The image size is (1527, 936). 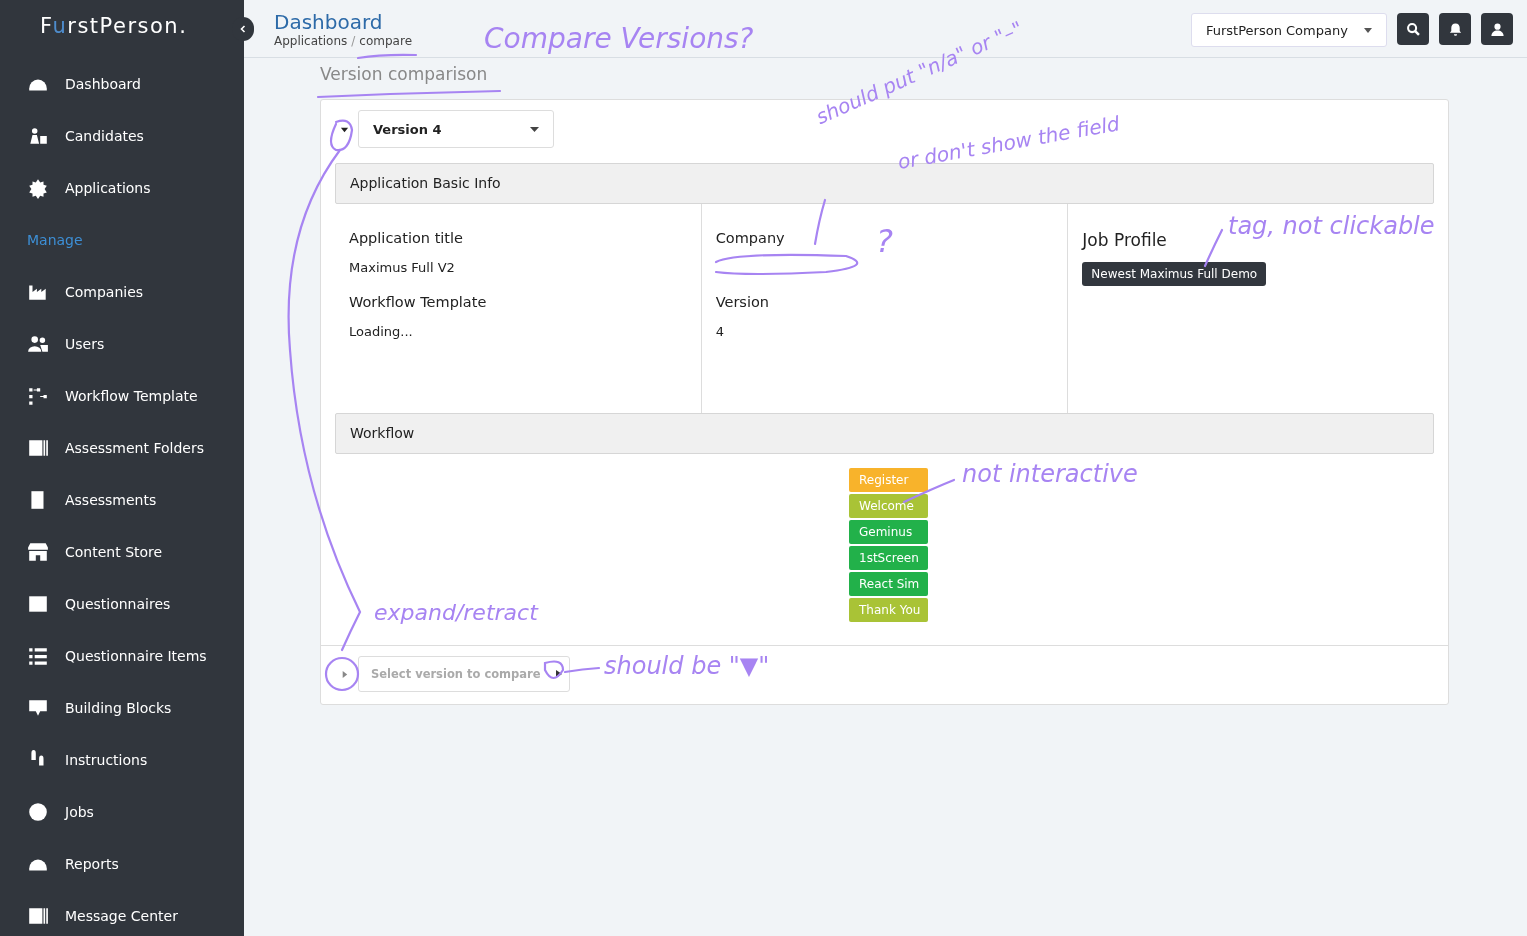 What do you see at coordinates (687, 666) in the screenshot?
I see `handwritten-note: should be "▼"` at bounding box center [687, 666].